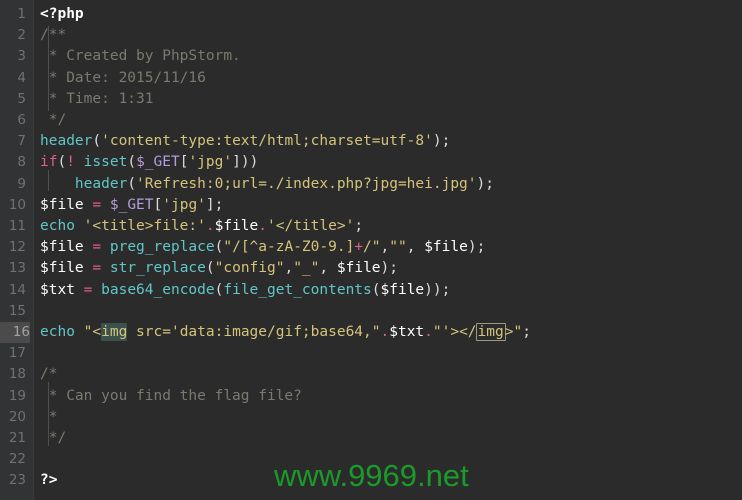 This screenshot has width=742, height=500. I want to click on code-line: 15, so click(371, 311).